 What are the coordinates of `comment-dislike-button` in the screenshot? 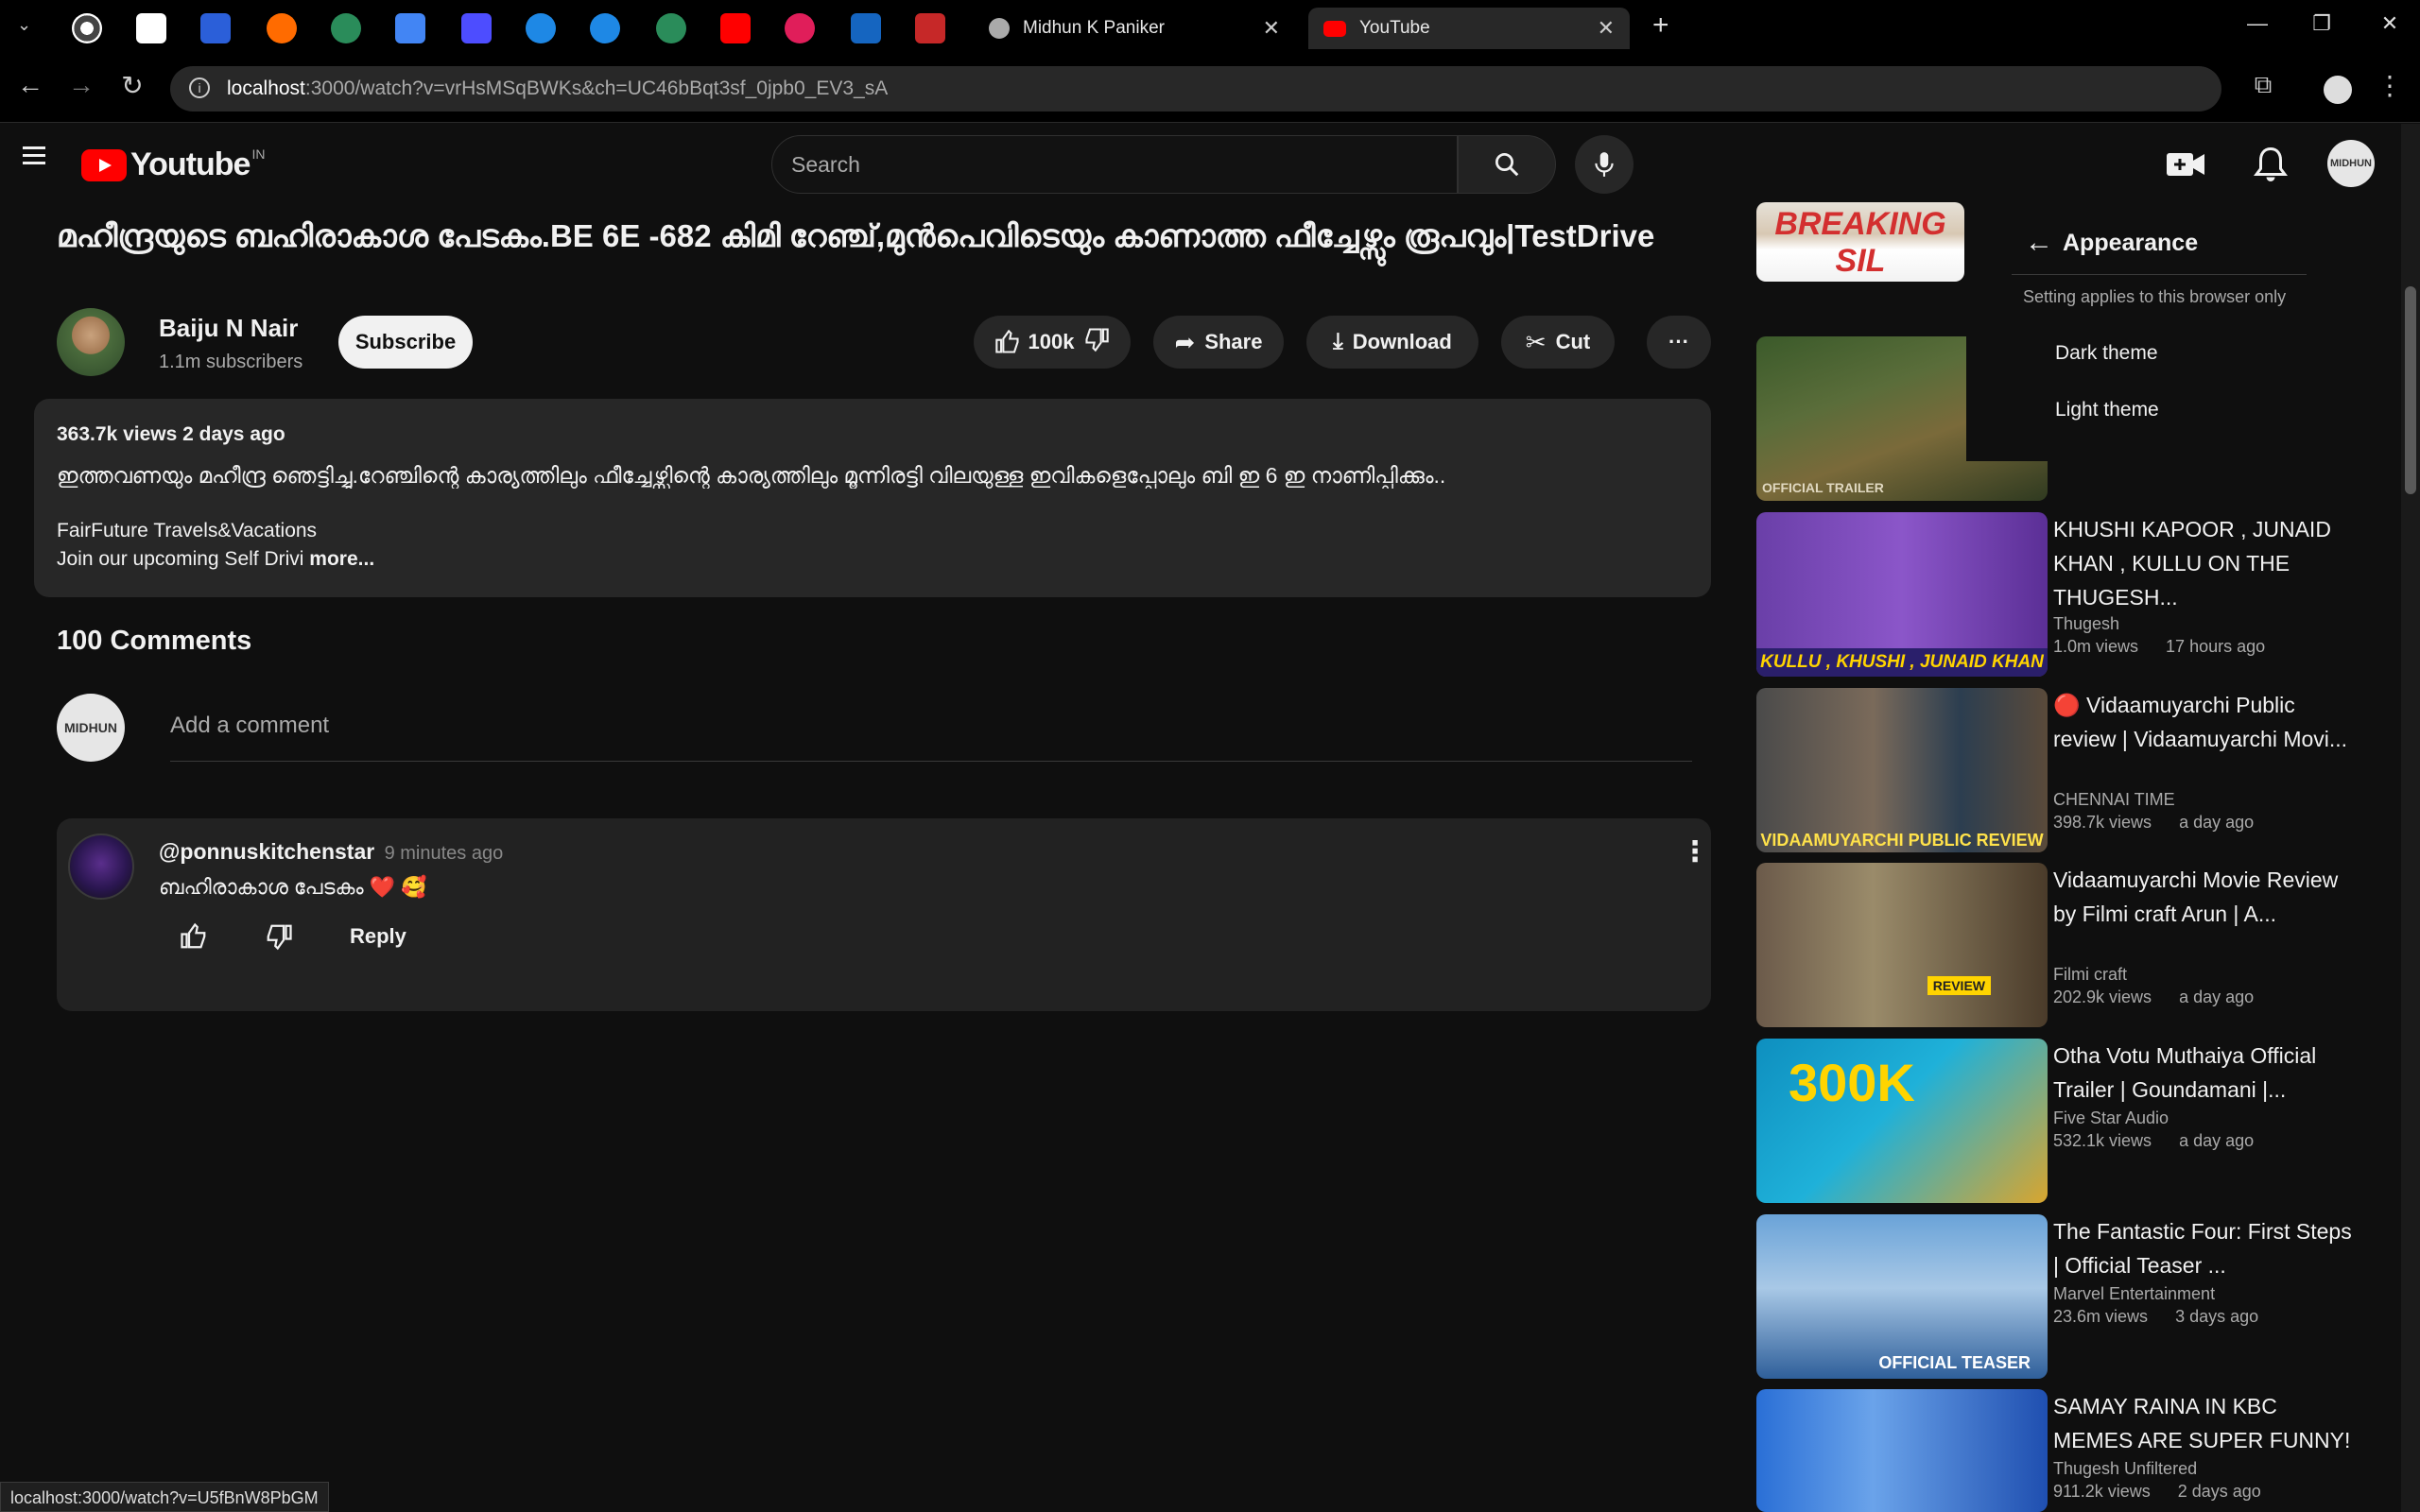 It's located at (279, 938).